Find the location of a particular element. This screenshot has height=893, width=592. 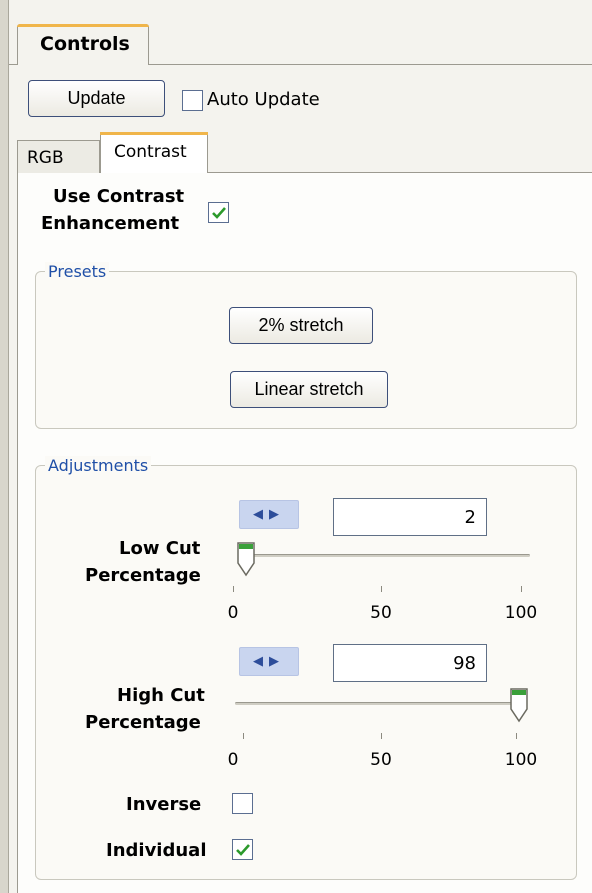

low-cut-label-line1: Low Cut is located at coordinates (160, 548).